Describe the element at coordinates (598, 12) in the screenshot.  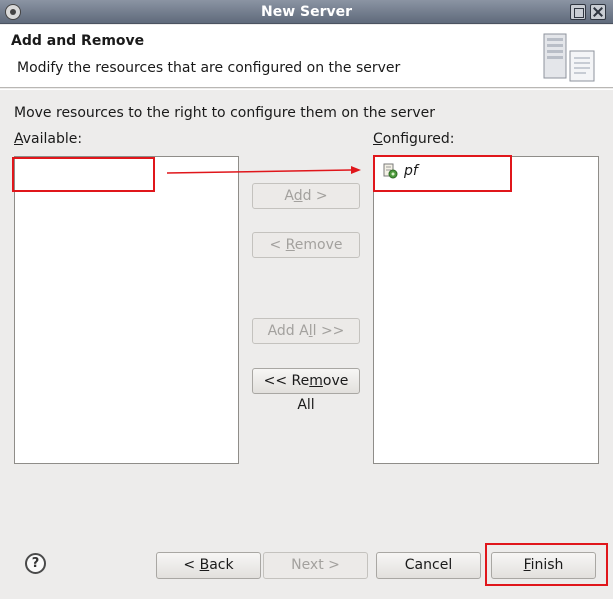
I see `close-button` at that location.